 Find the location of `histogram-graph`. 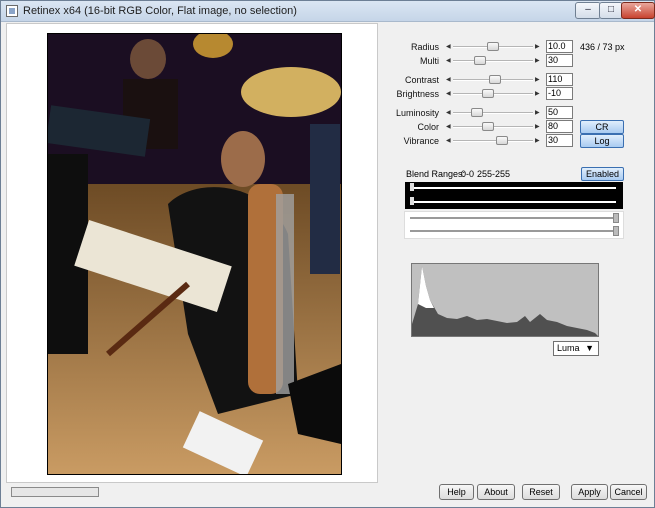

histogram-graph is located at coordinates (505, 300).